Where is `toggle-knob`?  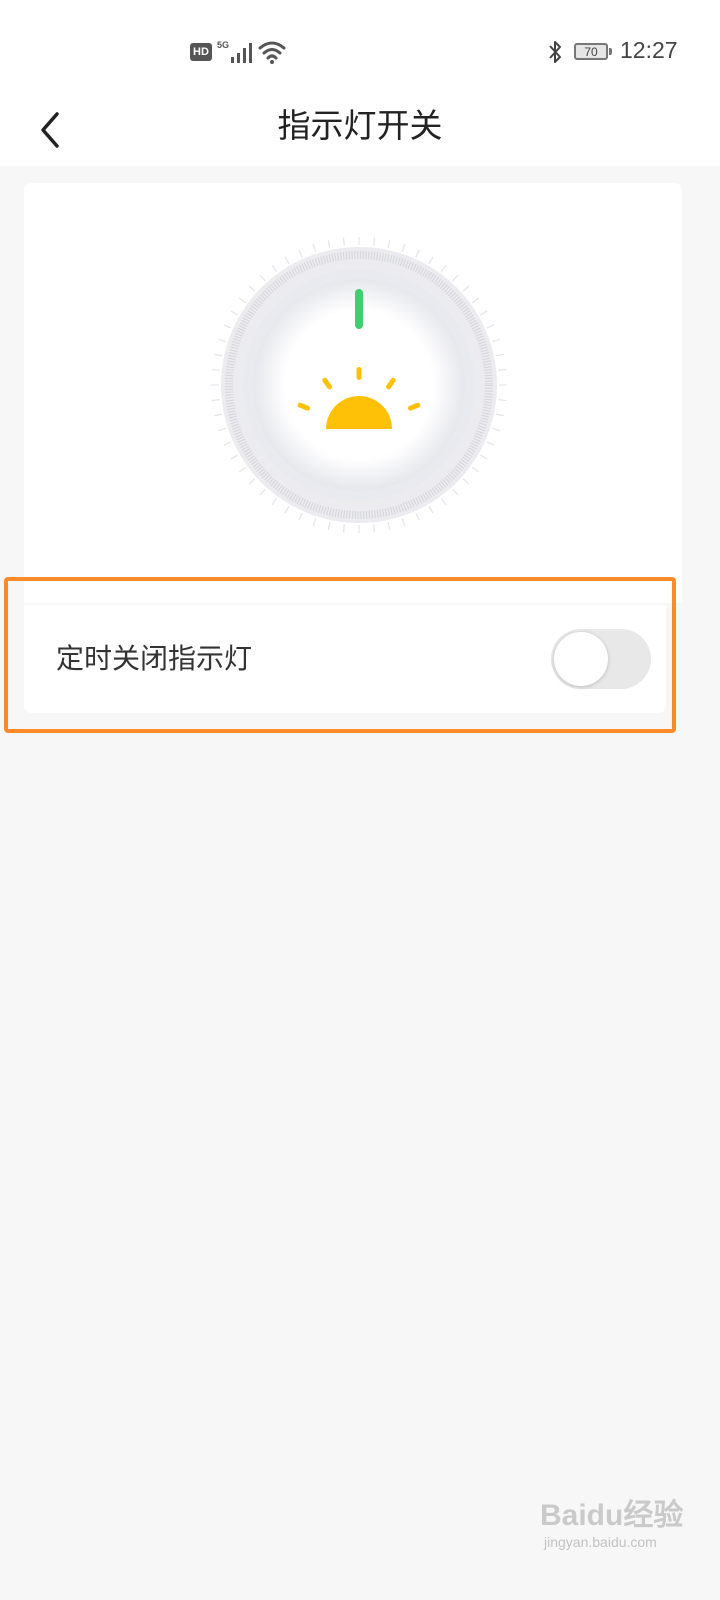
toggle-knob is located at coordinates (581, 659).